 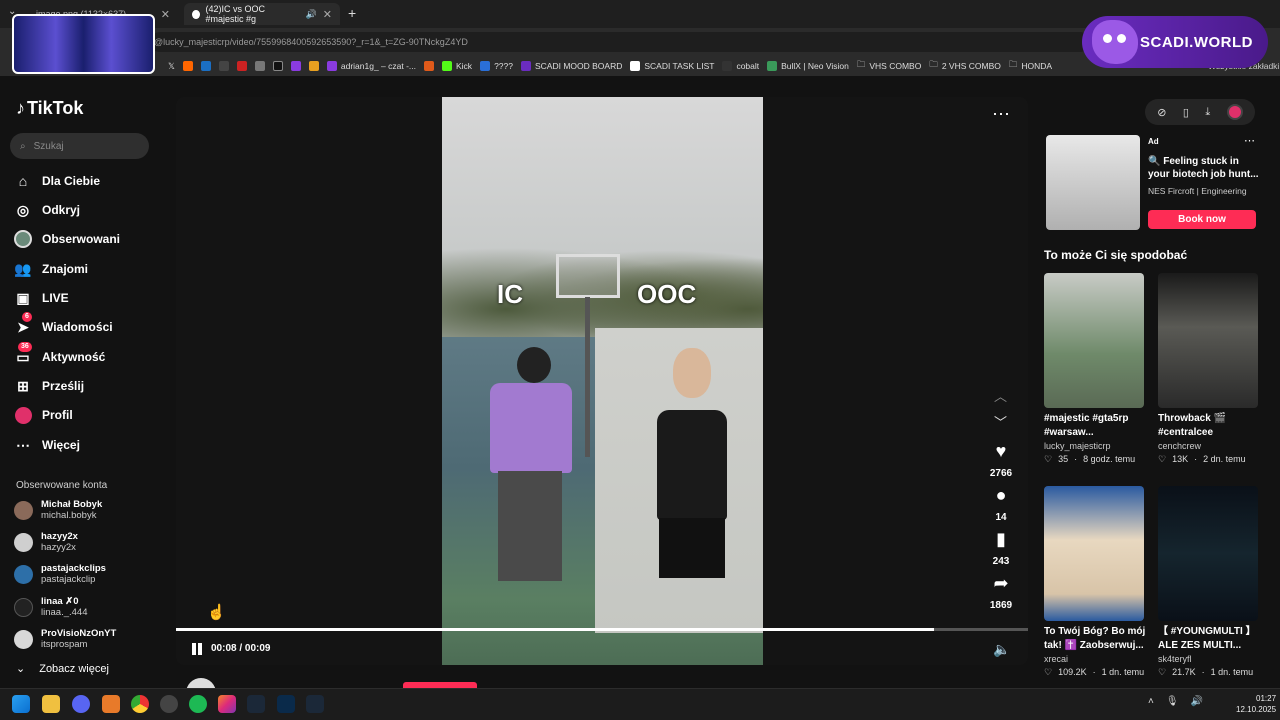 I want to click on new-tab-button: +, so click(x=352, y=13).